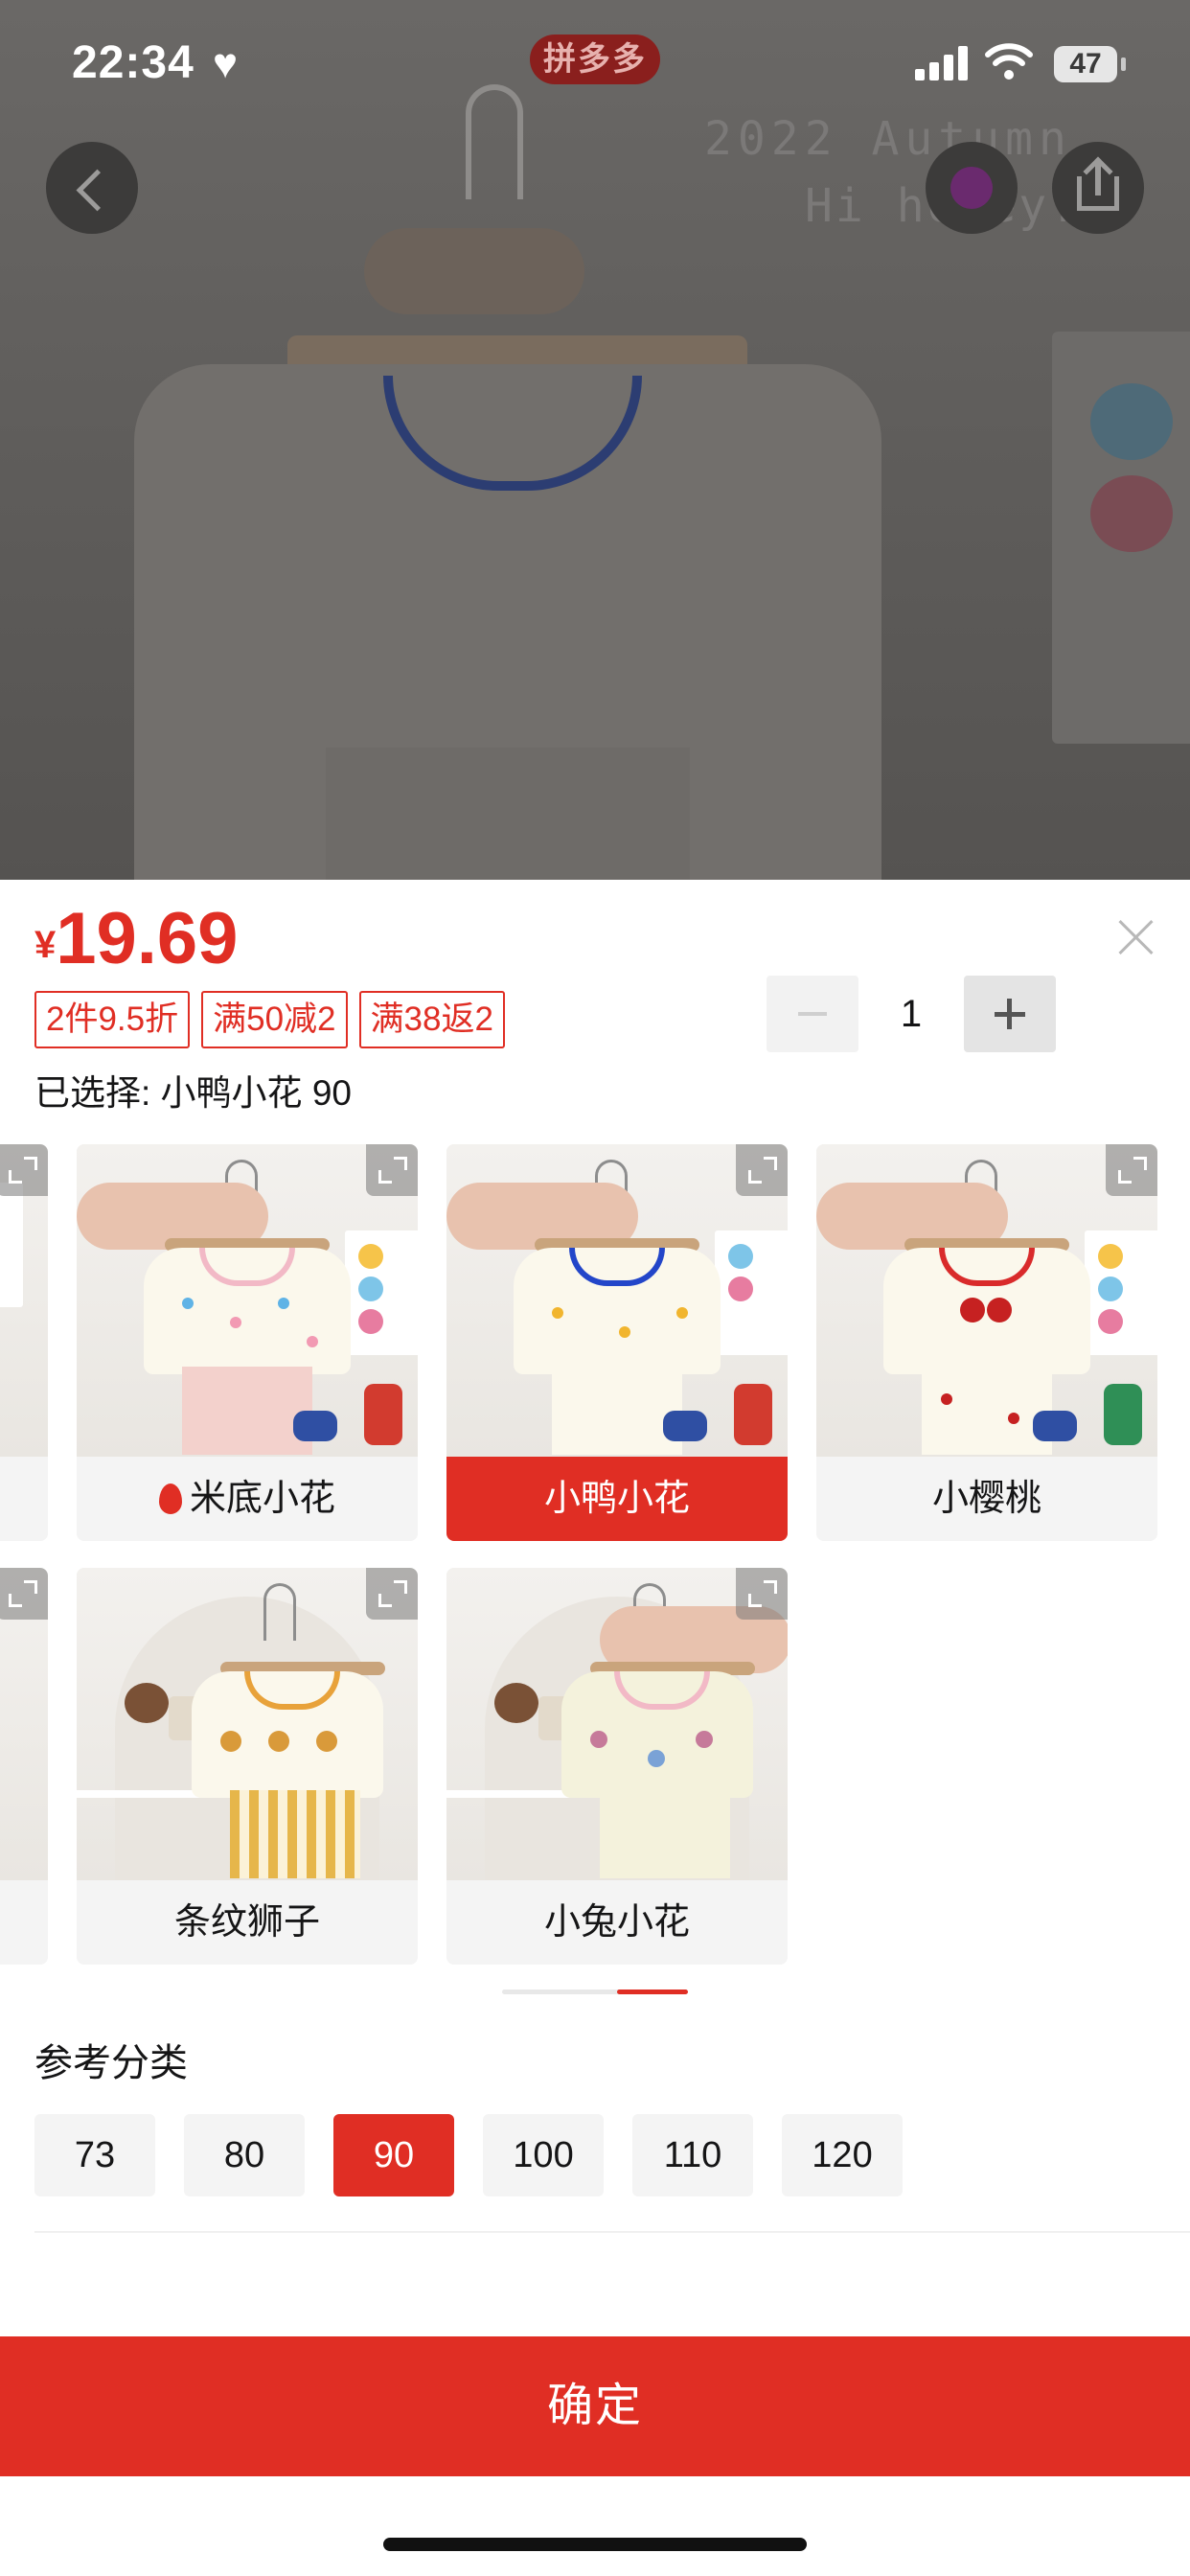  What do you see at coordinates (248, 1922) in the screenshot?
I see `style-label: 条纹狮子` at bounding box center [248, 1922].